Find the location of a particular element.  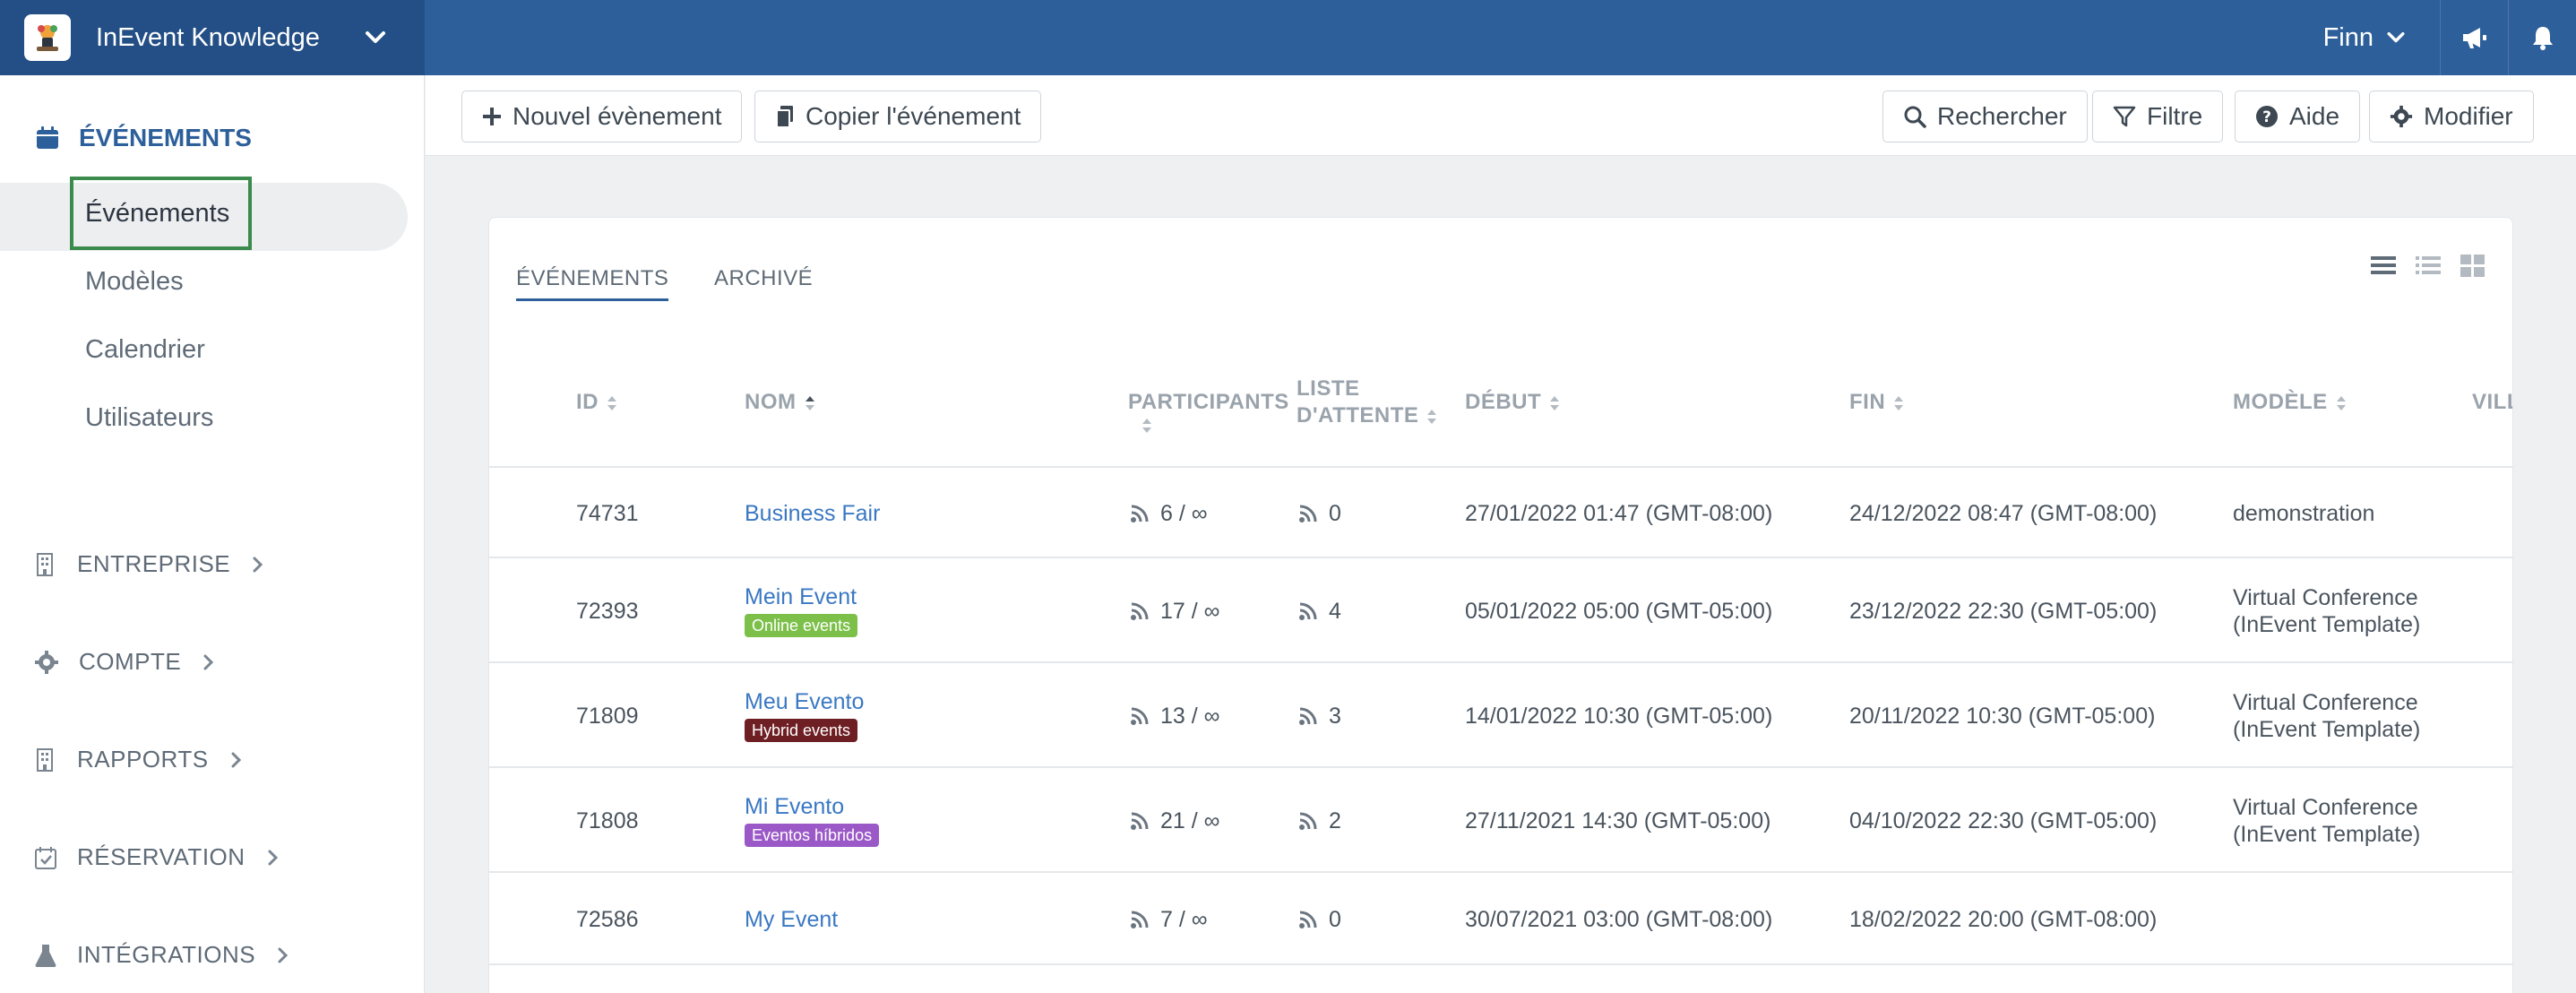

waitlist-count: 0 is located at coordinates (1335, 513).